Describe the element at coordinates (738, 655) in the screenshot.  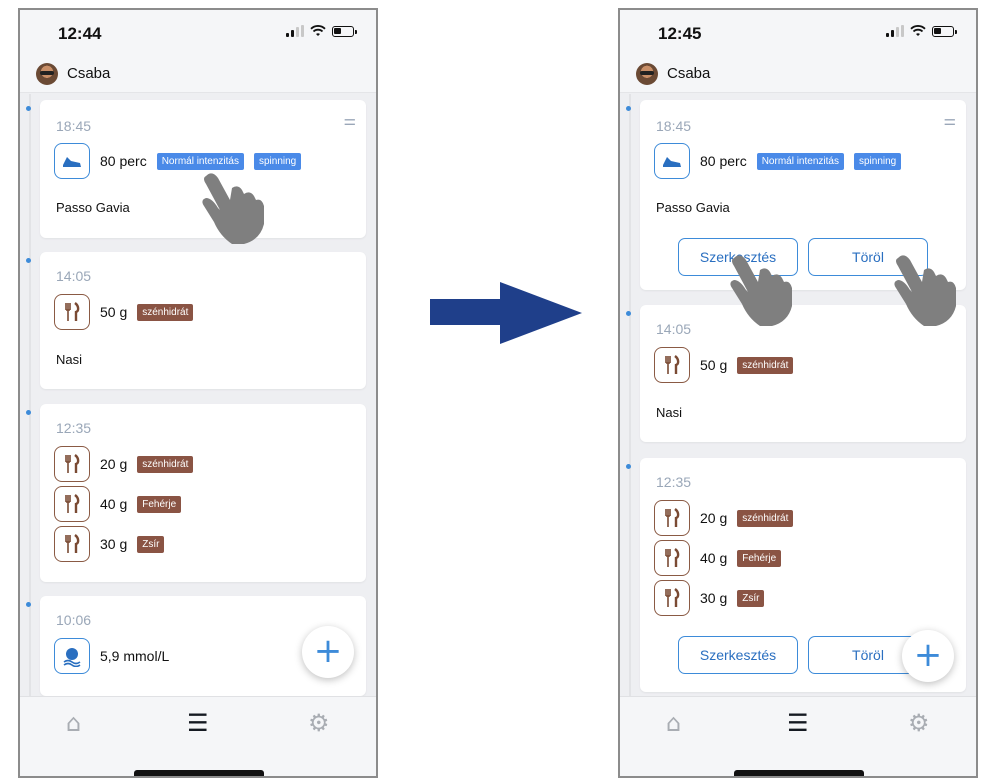
I see `edit-button: Szerkesztés` at that location.